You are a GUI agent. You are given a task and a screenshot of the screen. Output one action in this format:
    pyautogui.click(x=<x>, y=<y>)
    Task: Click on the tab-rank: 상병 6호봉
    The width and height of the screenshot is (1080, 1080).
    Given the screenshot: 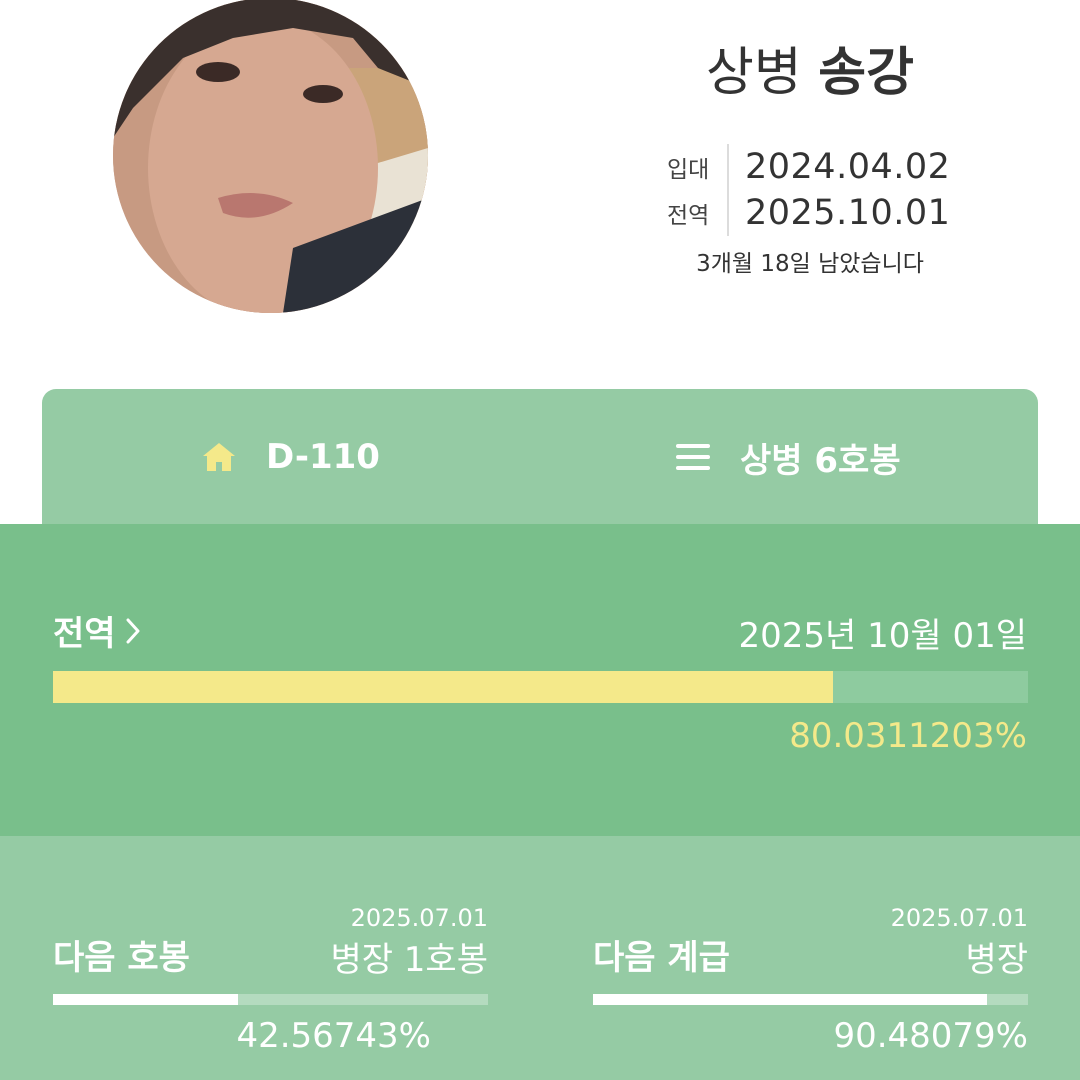 What is the action you would take?
    pyautogui.click(x=788, y=457)
    